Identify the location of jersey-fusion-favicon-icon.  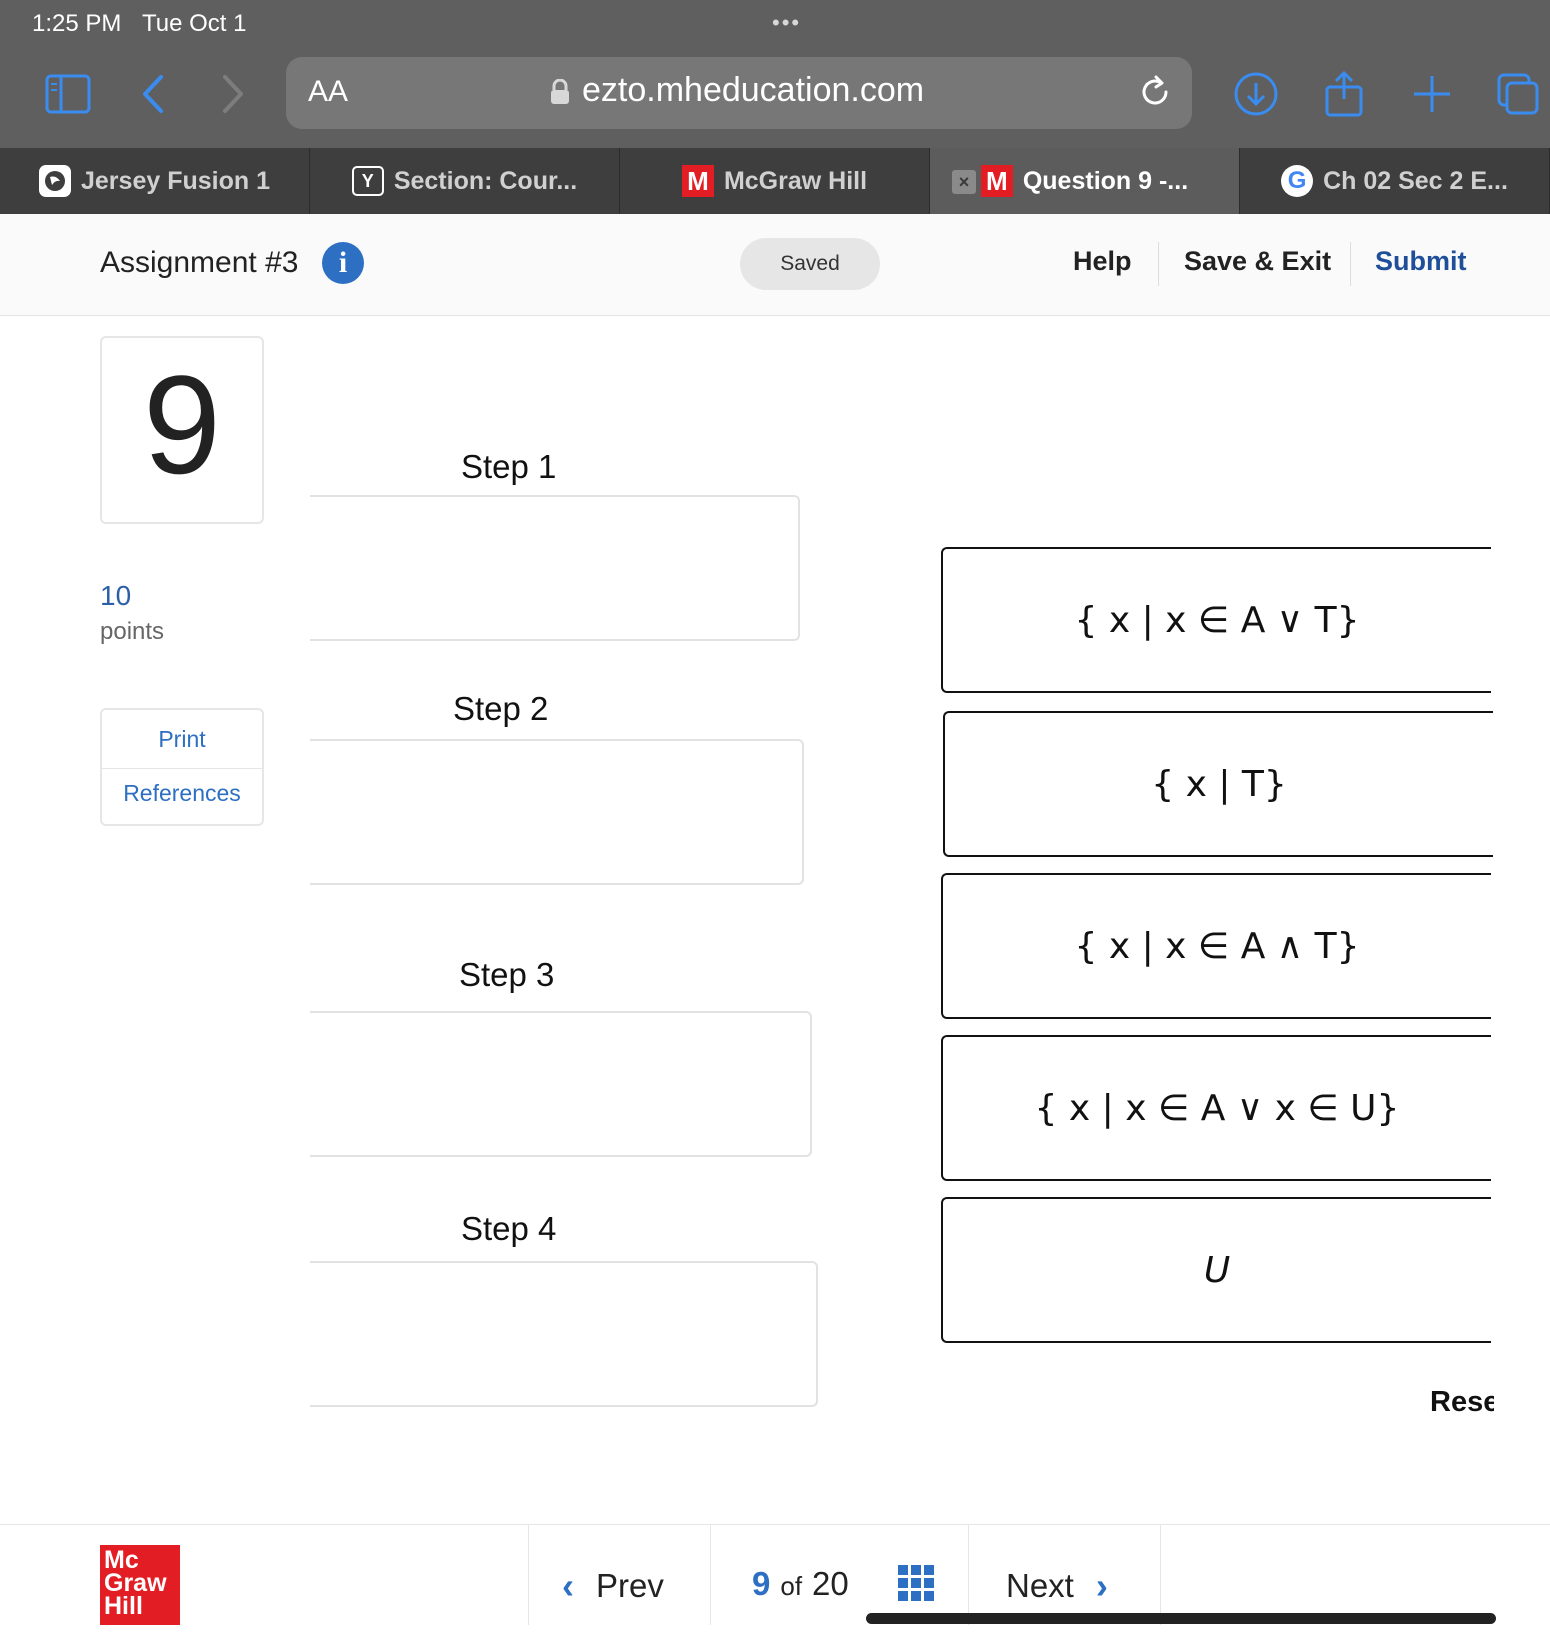
(55, 181).